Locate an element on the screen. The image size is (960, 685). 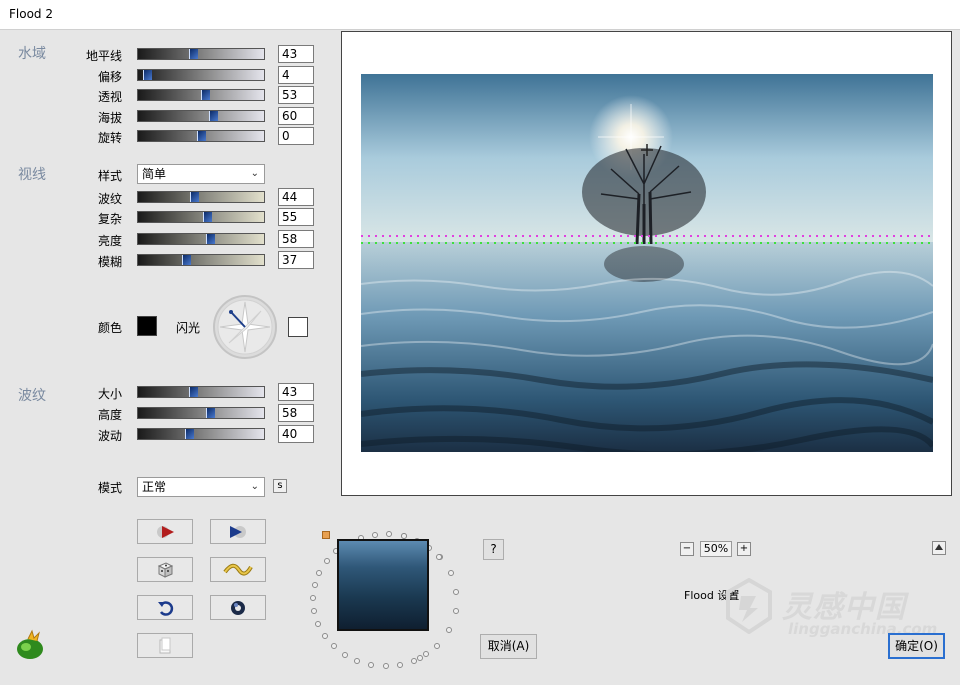
dice-icon is located at coordinates (165, 569).